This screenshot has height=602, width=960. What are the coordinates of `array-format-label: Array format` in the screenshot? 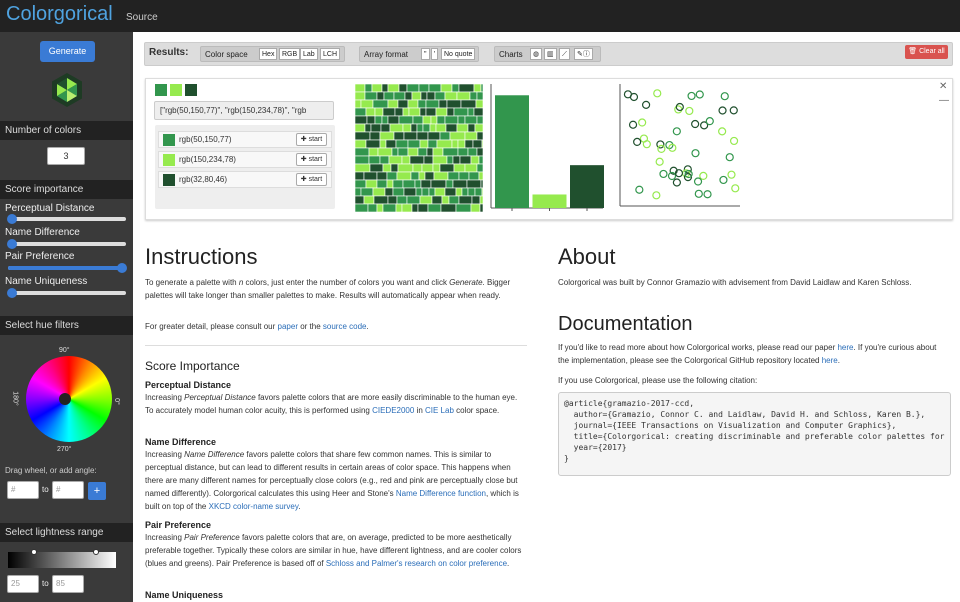 It's located at (386, 54).